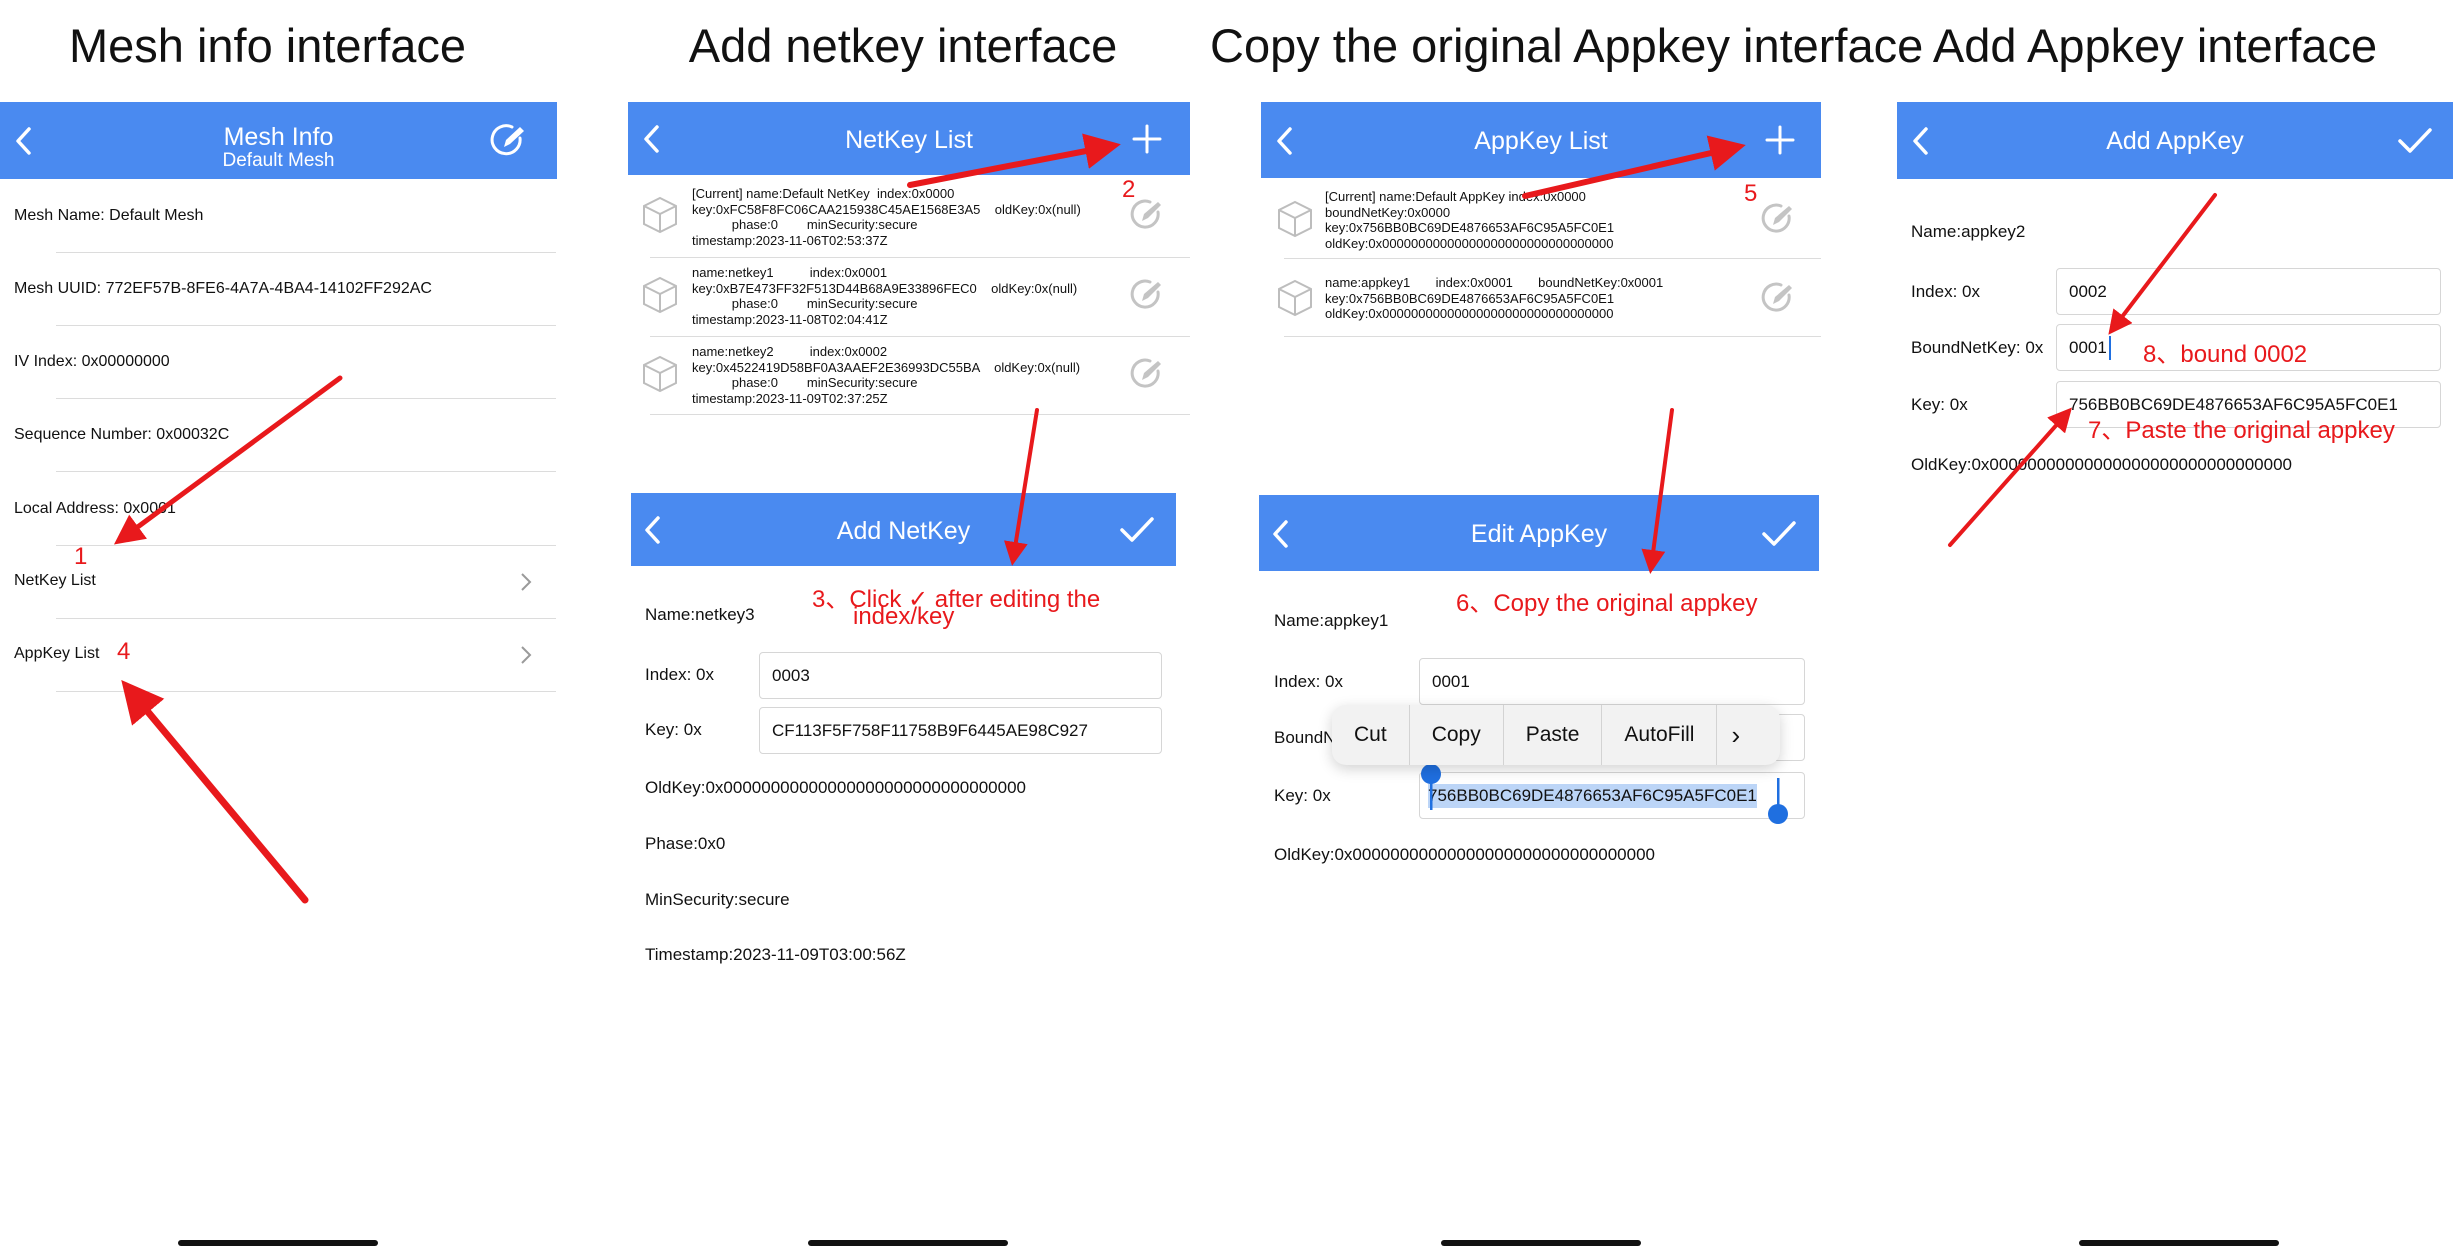  Describe the element at coordinates (960, 730) in the screenshot. I see `netkey-key-field: CF113F5F758F11758B9F6445AE98C927` at that location.